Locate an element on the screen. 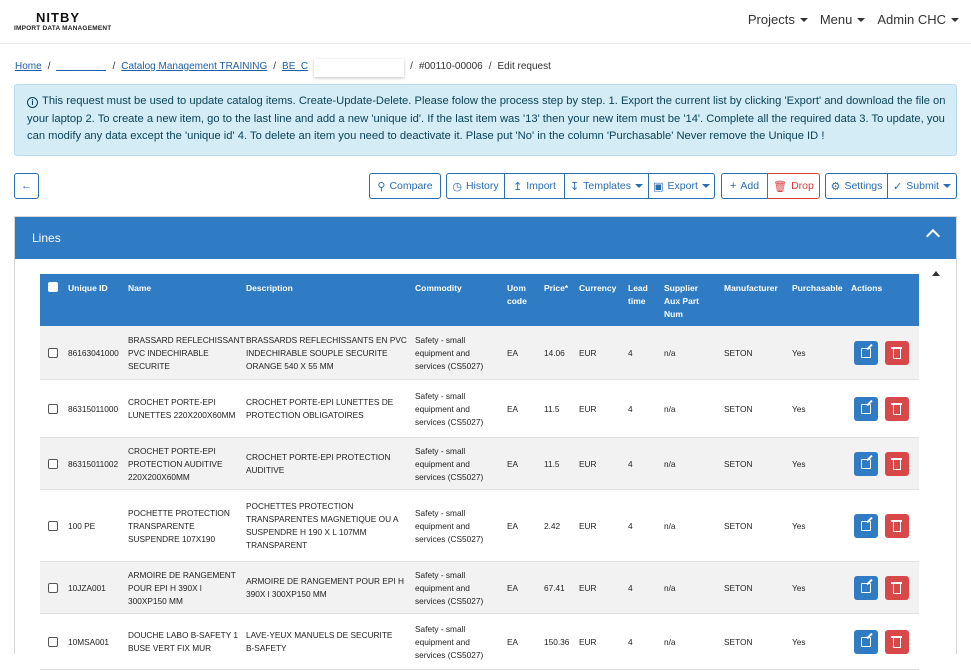 This screenshot has width=971, height=670. col-supplier-aux-part: Supplier Aux Part Num is located at coordinates (681, 301).